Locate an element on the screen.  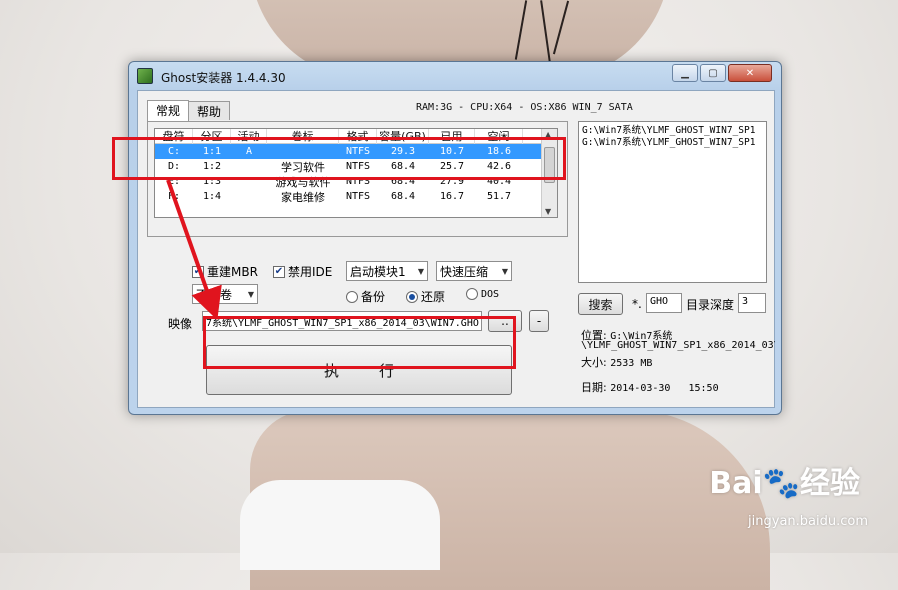
tab-strip: 常规 帮助 is located at coordinates (189, 110).